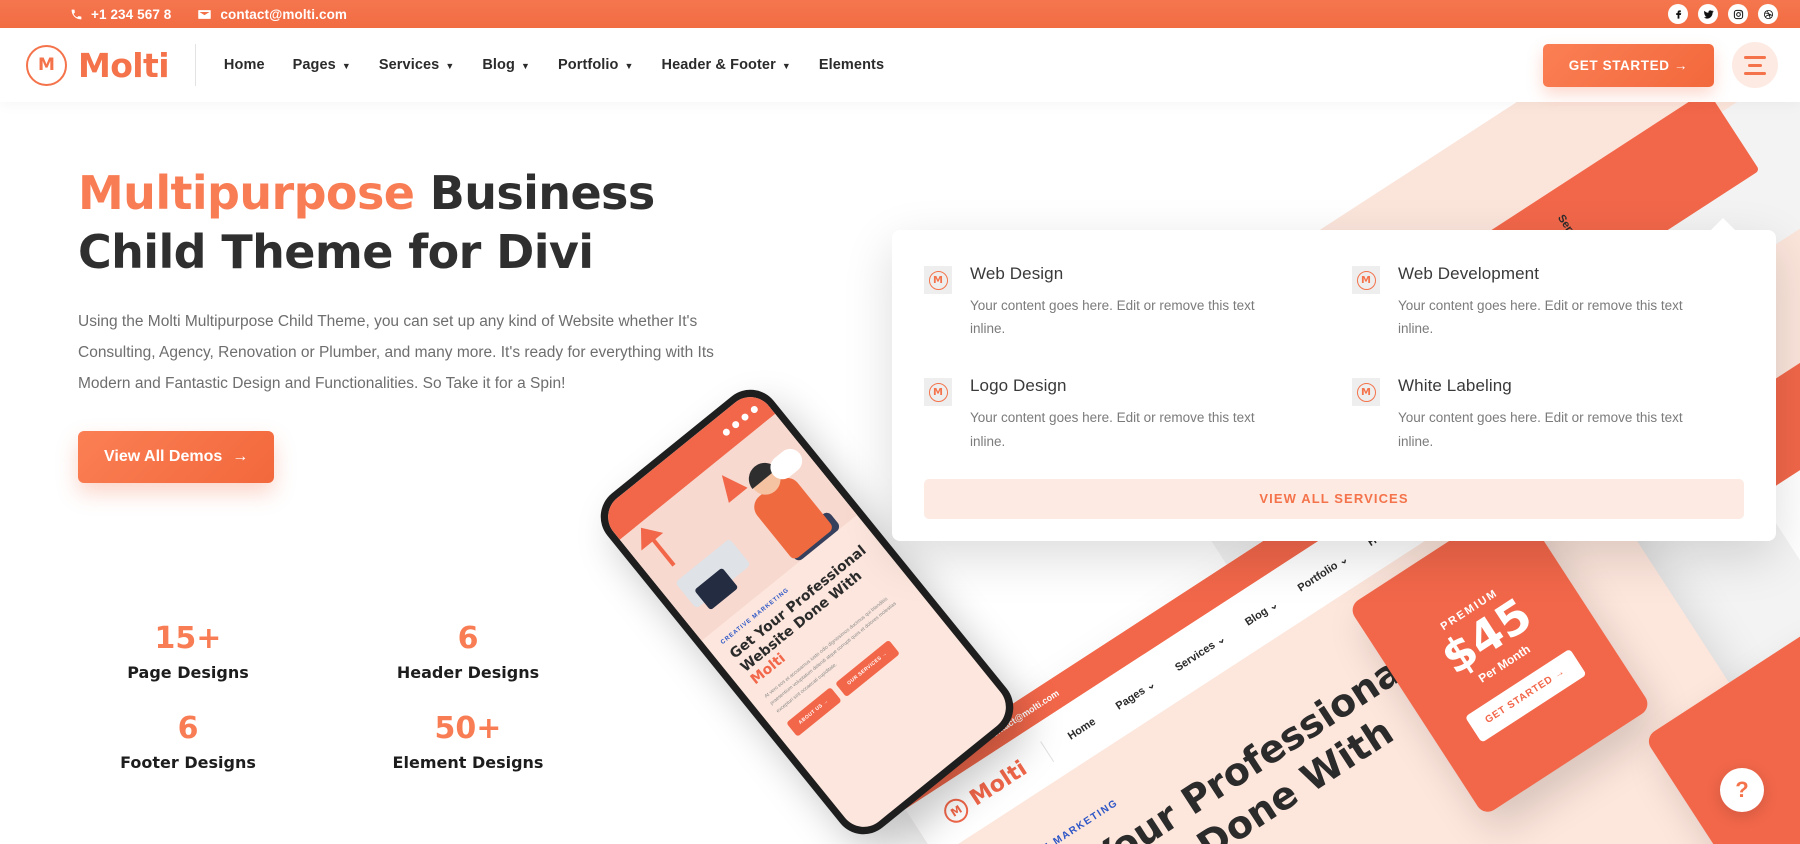 The height and width of the screenshot is (844, 1800). I want to click on brand-mark-letter: M, so click(46, 64).